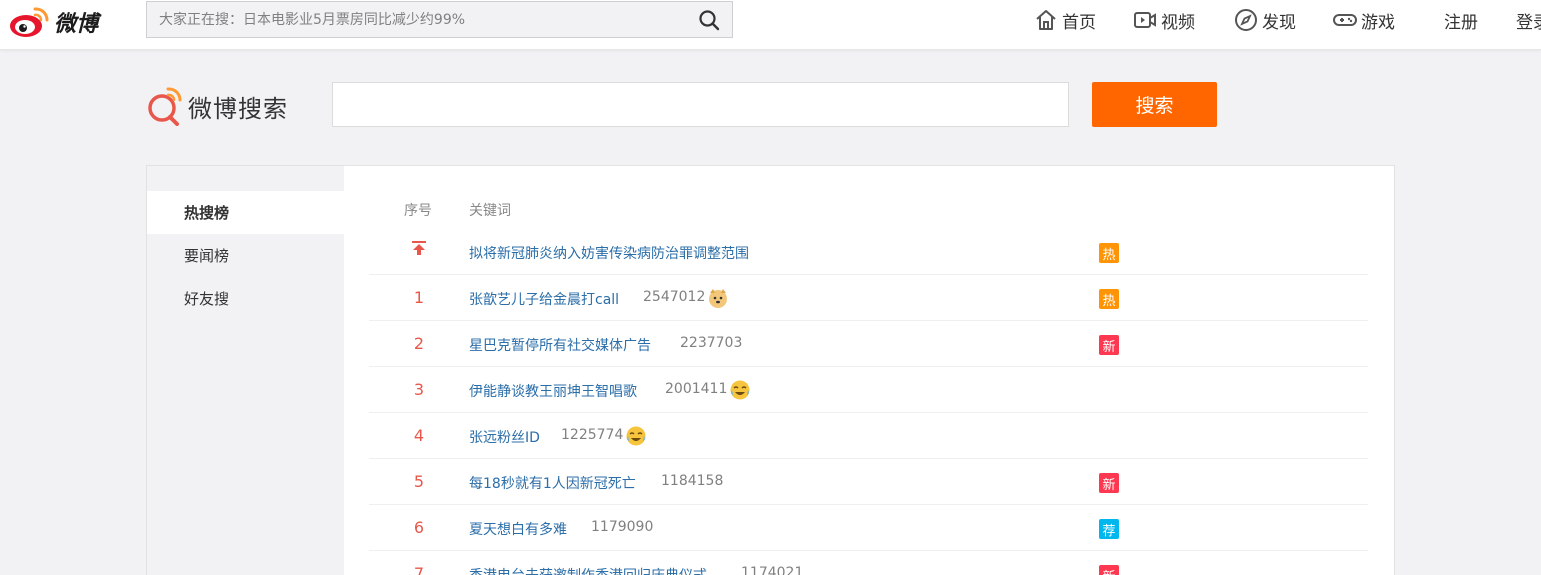 Image resolution: width=1541 pixels, height=575 pixels. What do you see at coordinates (868, 436) in the screenshot?
I see `table-row: 4 张远粉丝ID 1225774` at bounding box center [868, 436].